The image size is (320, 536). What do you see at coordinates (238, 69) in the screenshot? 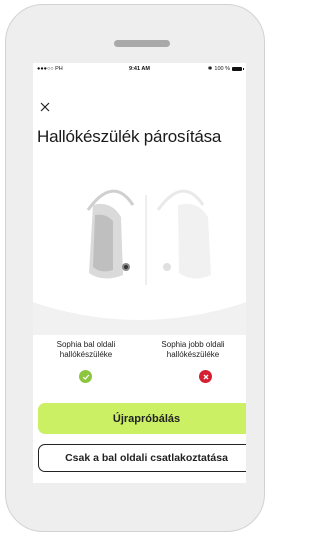
I see `battery-icon` at bounding box center [238, 69].